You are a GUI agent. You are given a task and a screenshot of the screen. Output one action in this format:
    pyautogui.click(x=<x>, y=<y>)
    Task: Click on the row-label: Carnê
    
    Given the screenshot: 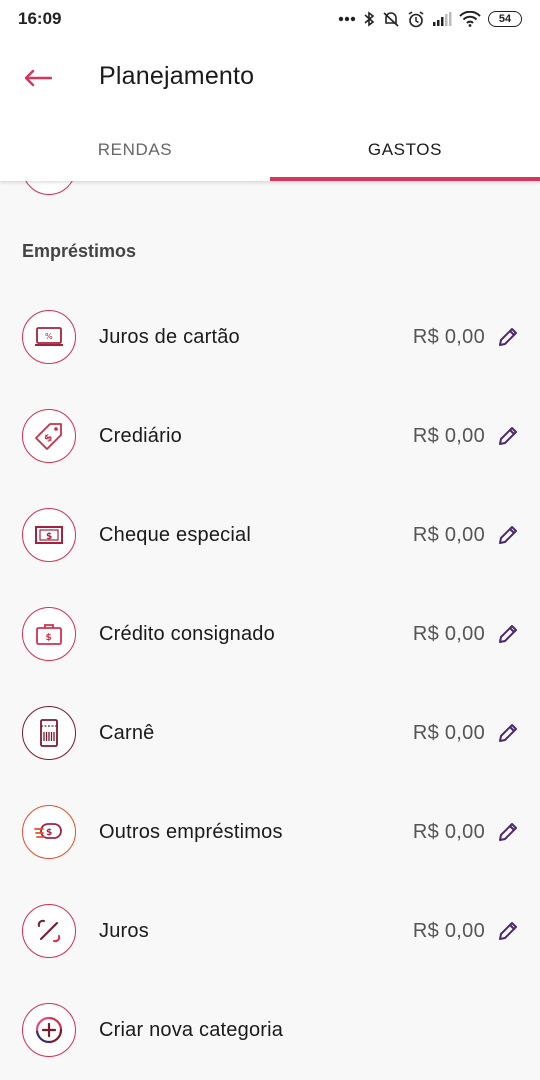 What is the action you would take?
    pyautogui.click(x=127, y=732)
    